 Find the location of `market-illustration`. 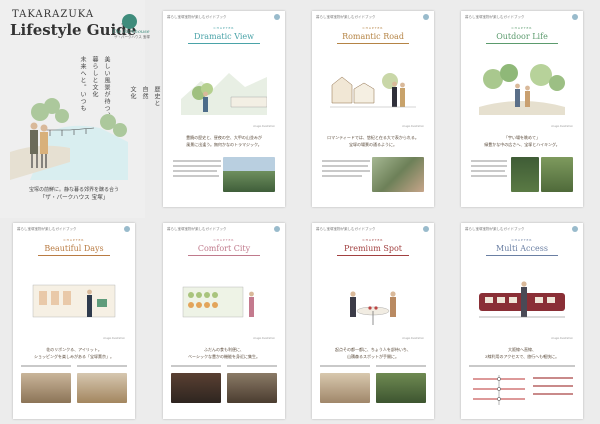

market-illustration is located at coordinates (218, 302).